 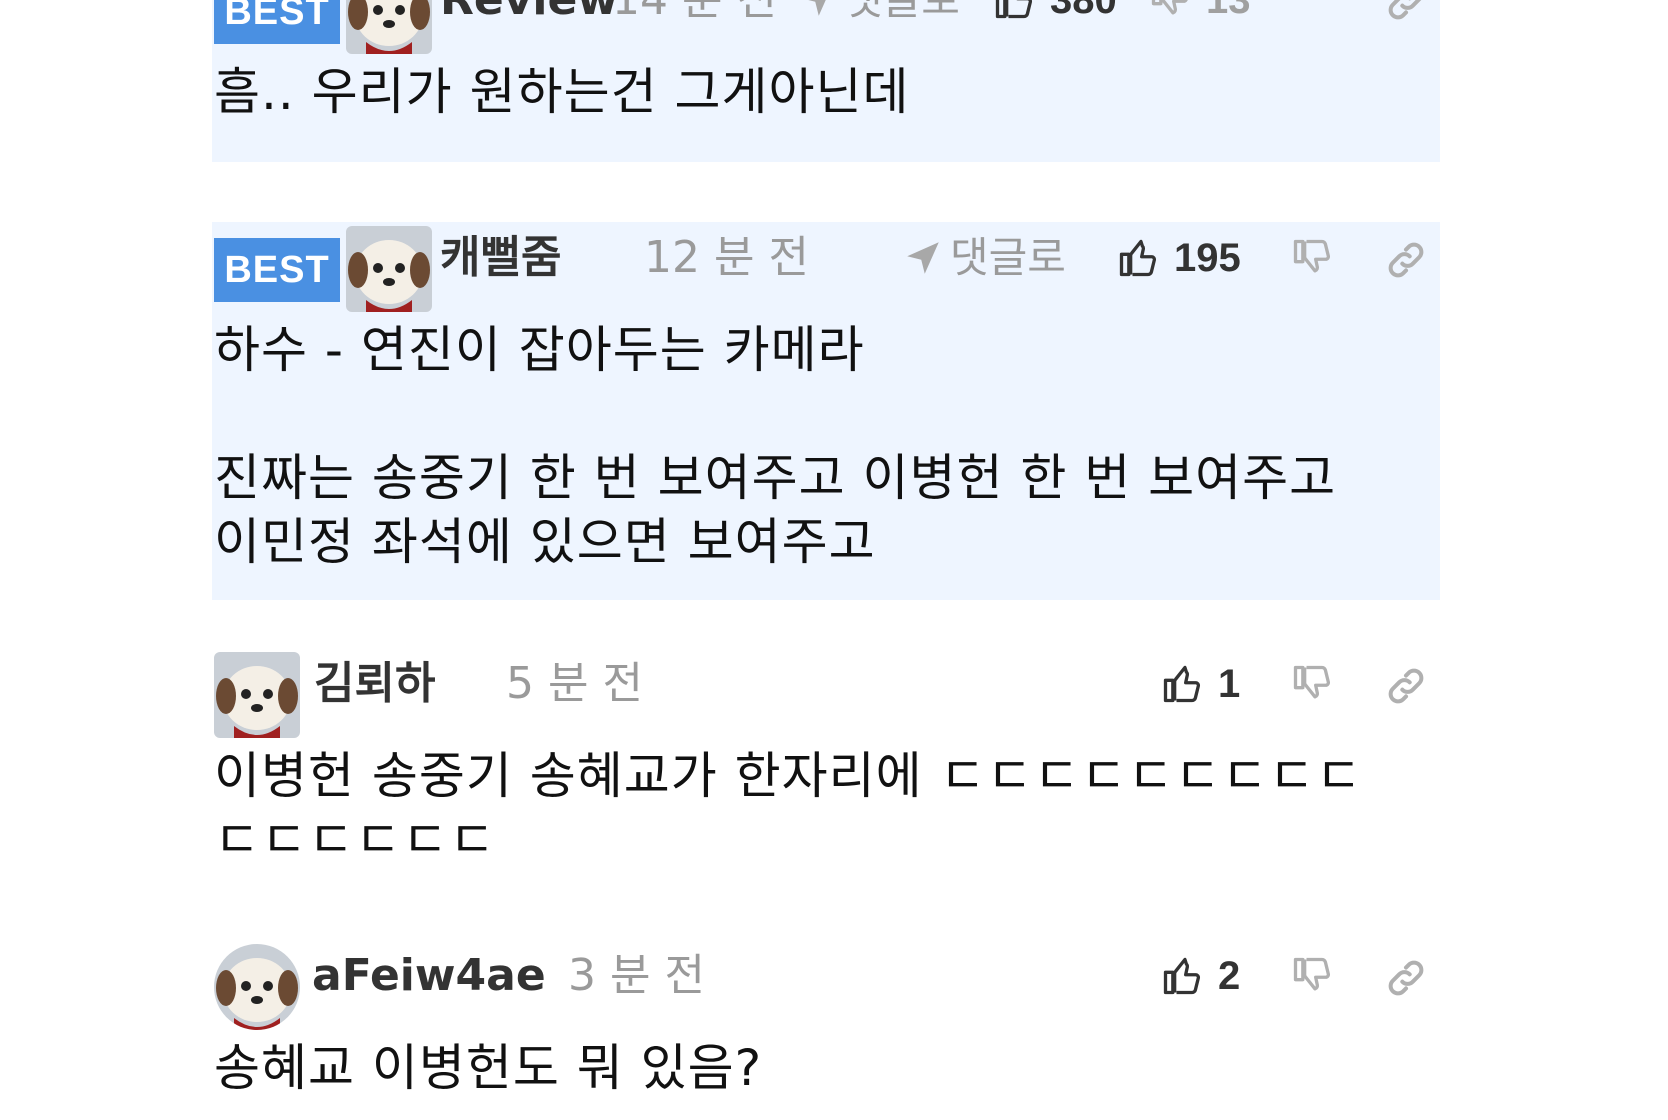 I want to click on like-button: 2, so click(x=1200, y=976).